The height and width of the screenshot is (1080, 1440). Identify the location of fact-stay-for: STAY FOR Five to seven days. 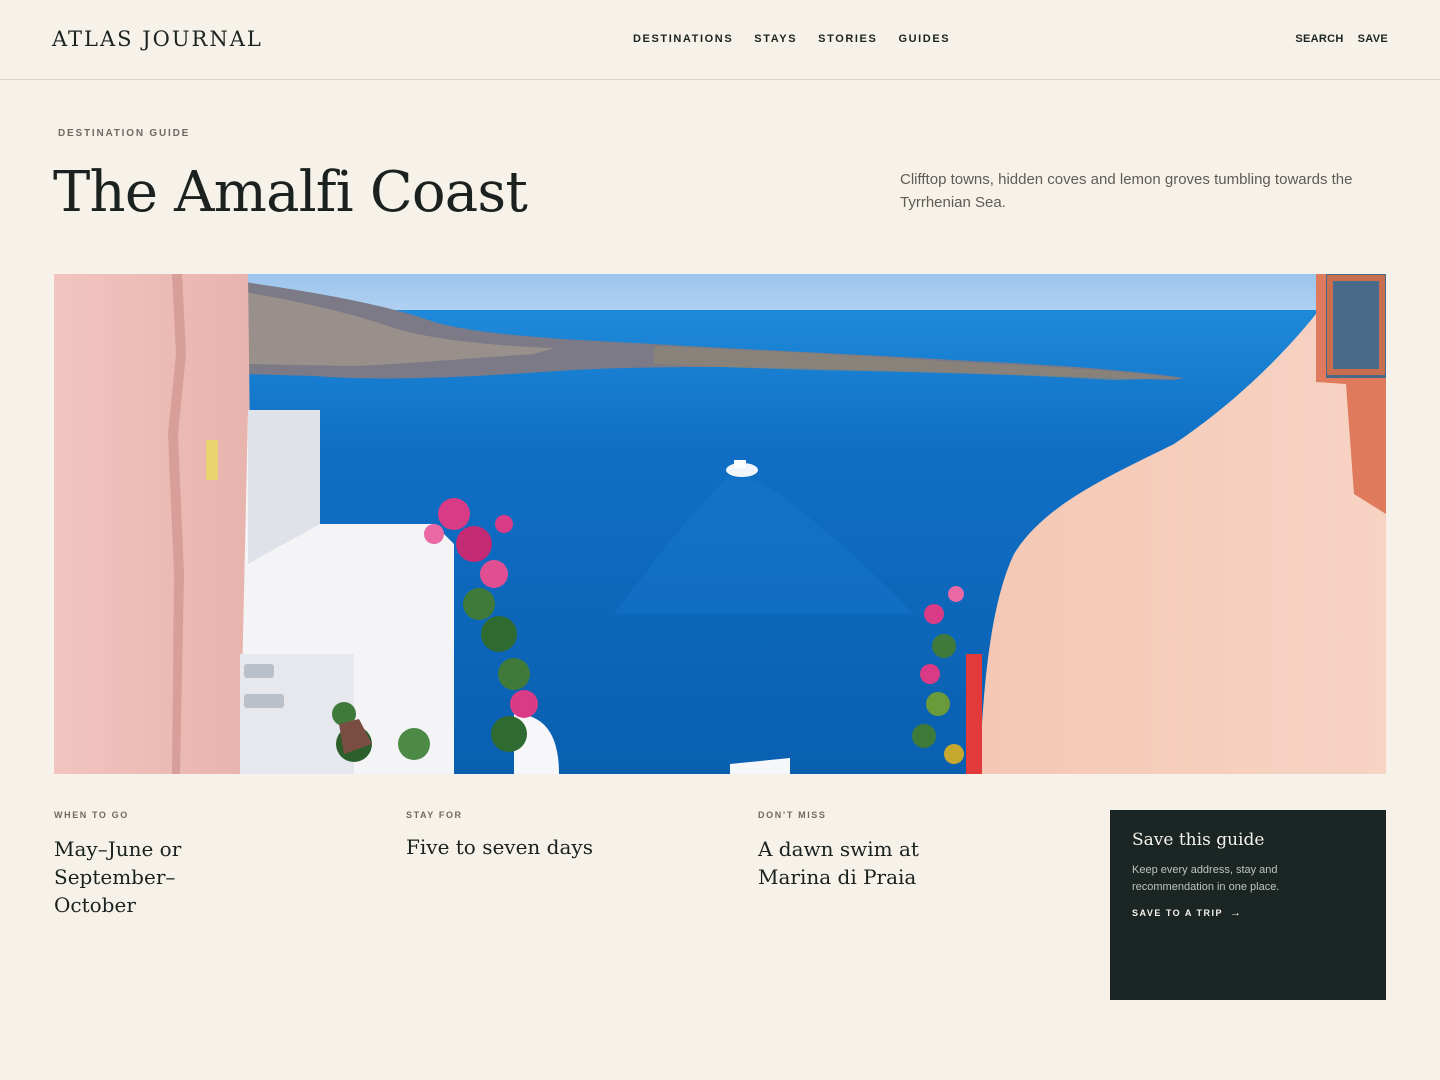
(556, 835).